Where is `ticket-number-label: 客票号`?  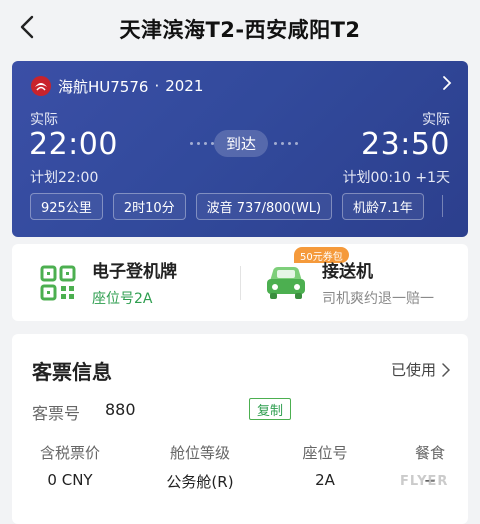
ticket-number-label: 客票号 is located at coordinates (56, 413).